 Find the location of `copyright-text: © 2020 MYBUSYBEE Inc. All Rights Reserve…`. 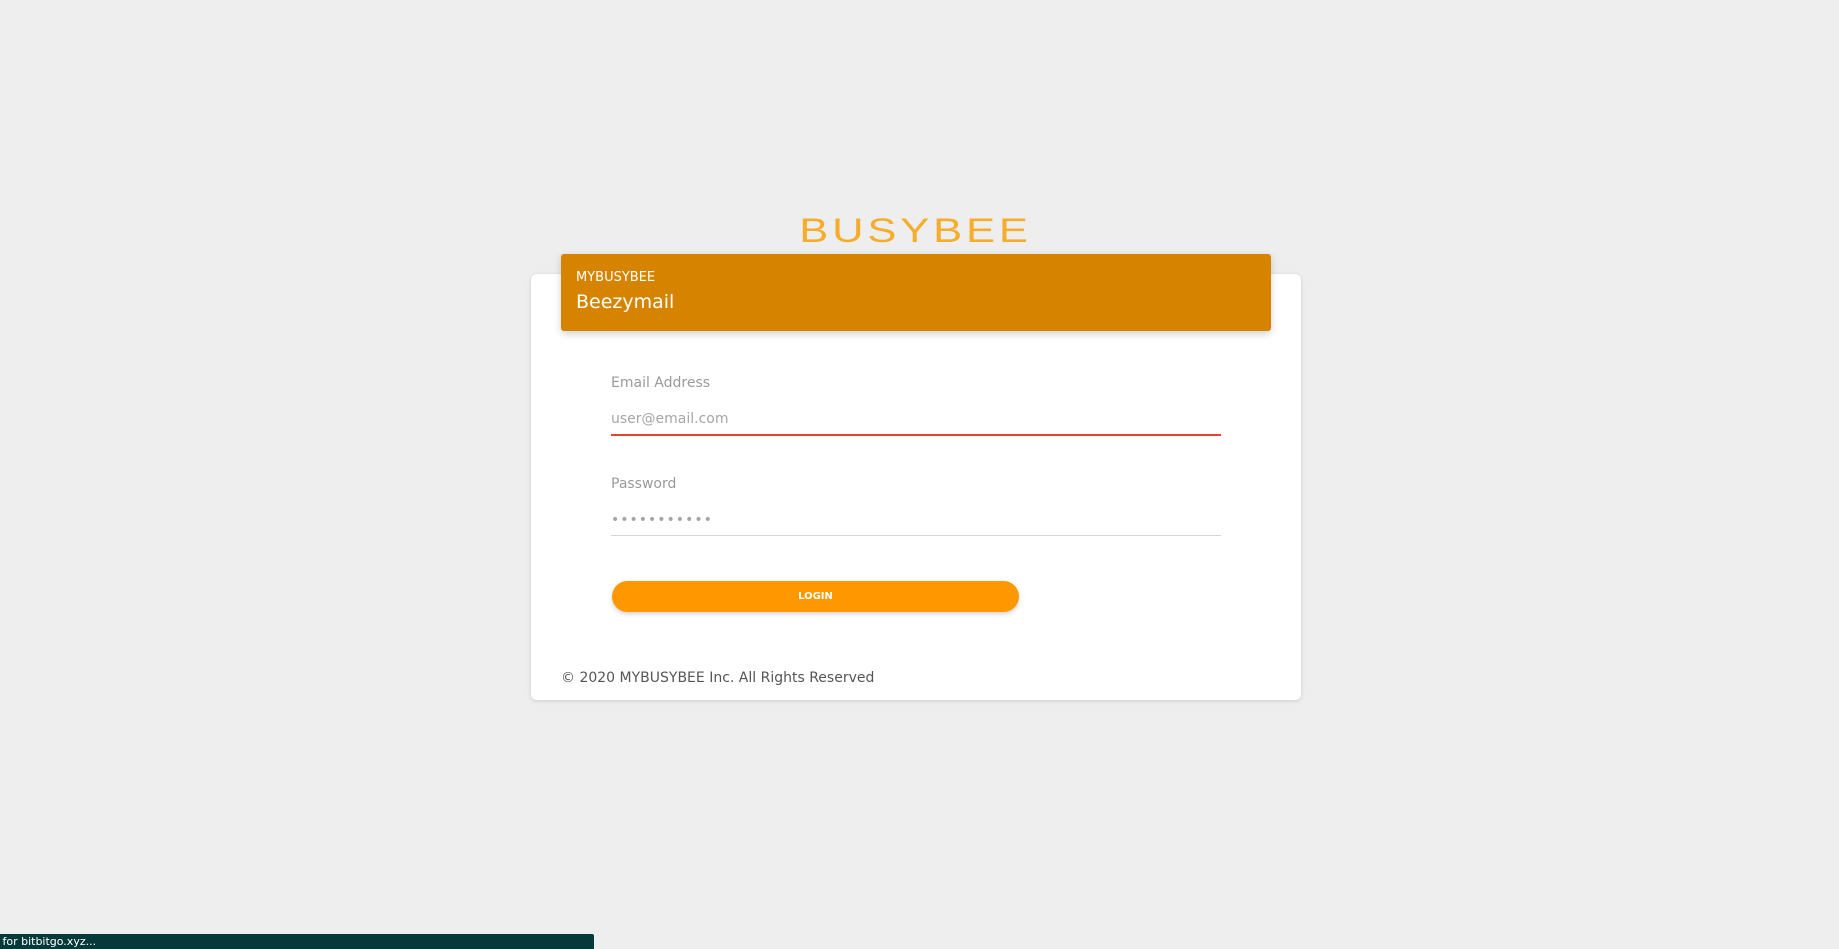

copyright-text: © 2020 MYBUSYBEE Inc. All Rights Reserve… is located at coordinates (718, 678).